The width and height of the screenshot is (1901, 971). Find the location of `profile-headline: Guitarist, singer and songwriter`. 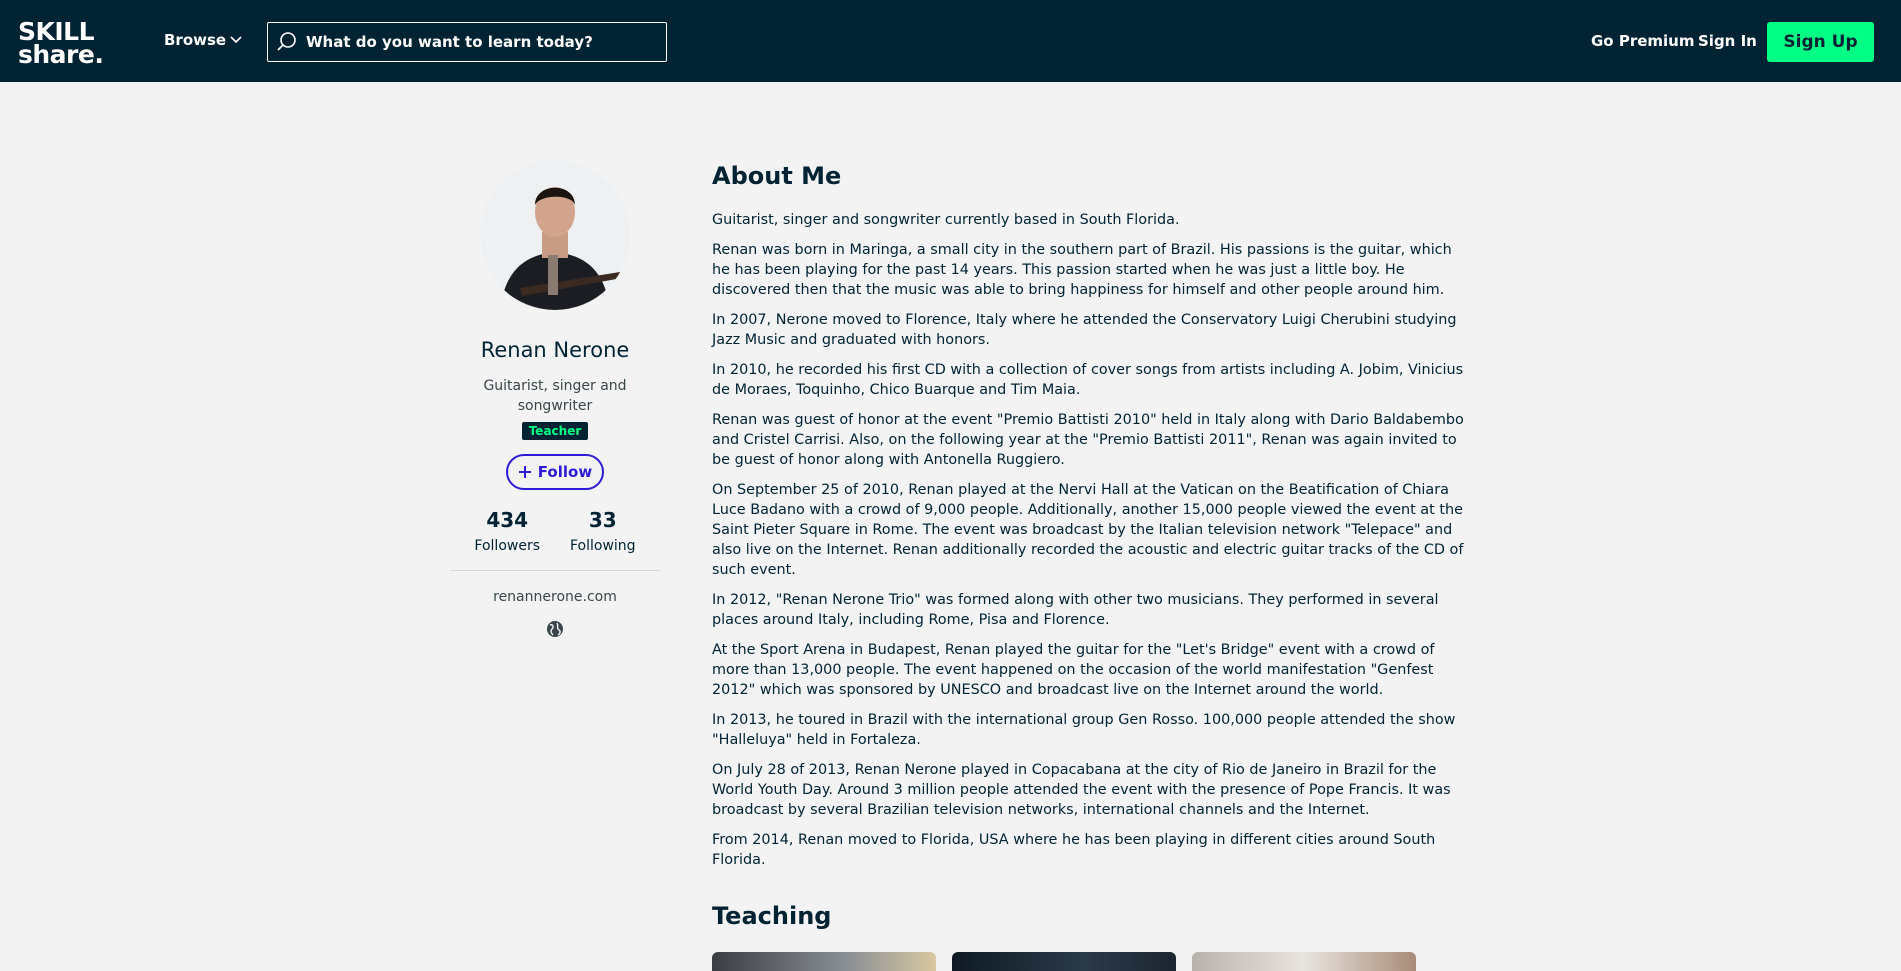

profile-headline: Guitarist, singer and songwriter is located at coordinates (555, 396).